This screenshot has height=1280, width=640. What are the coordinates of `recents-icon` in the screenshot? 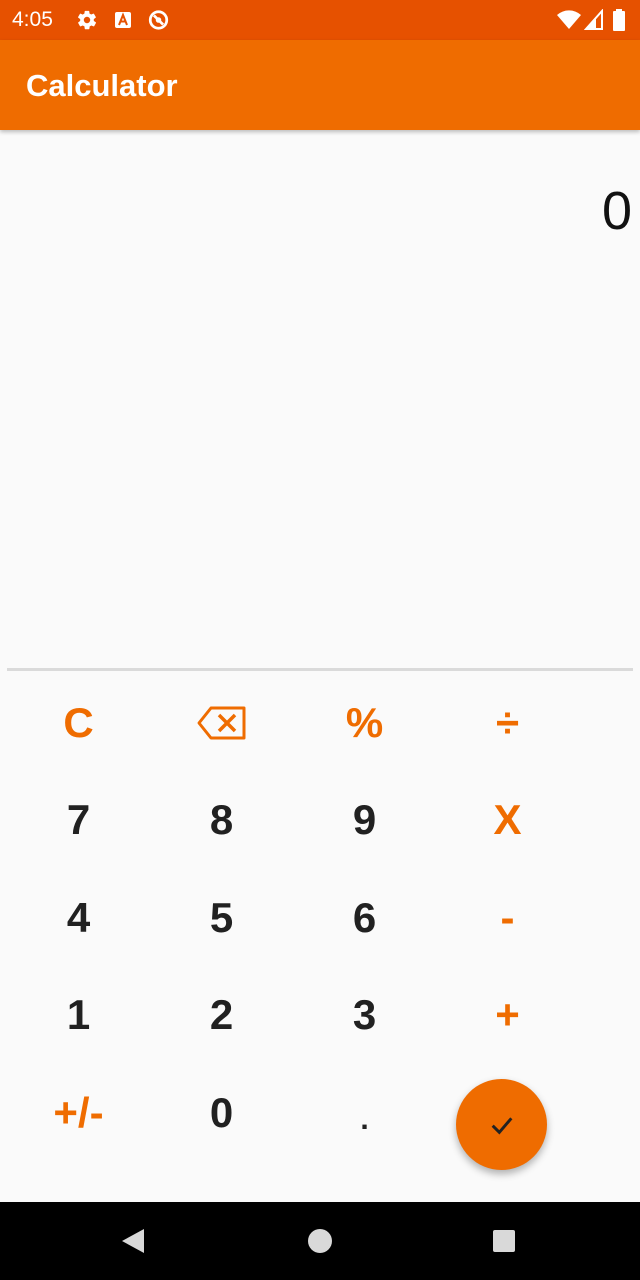 It's located at (504, 1241).